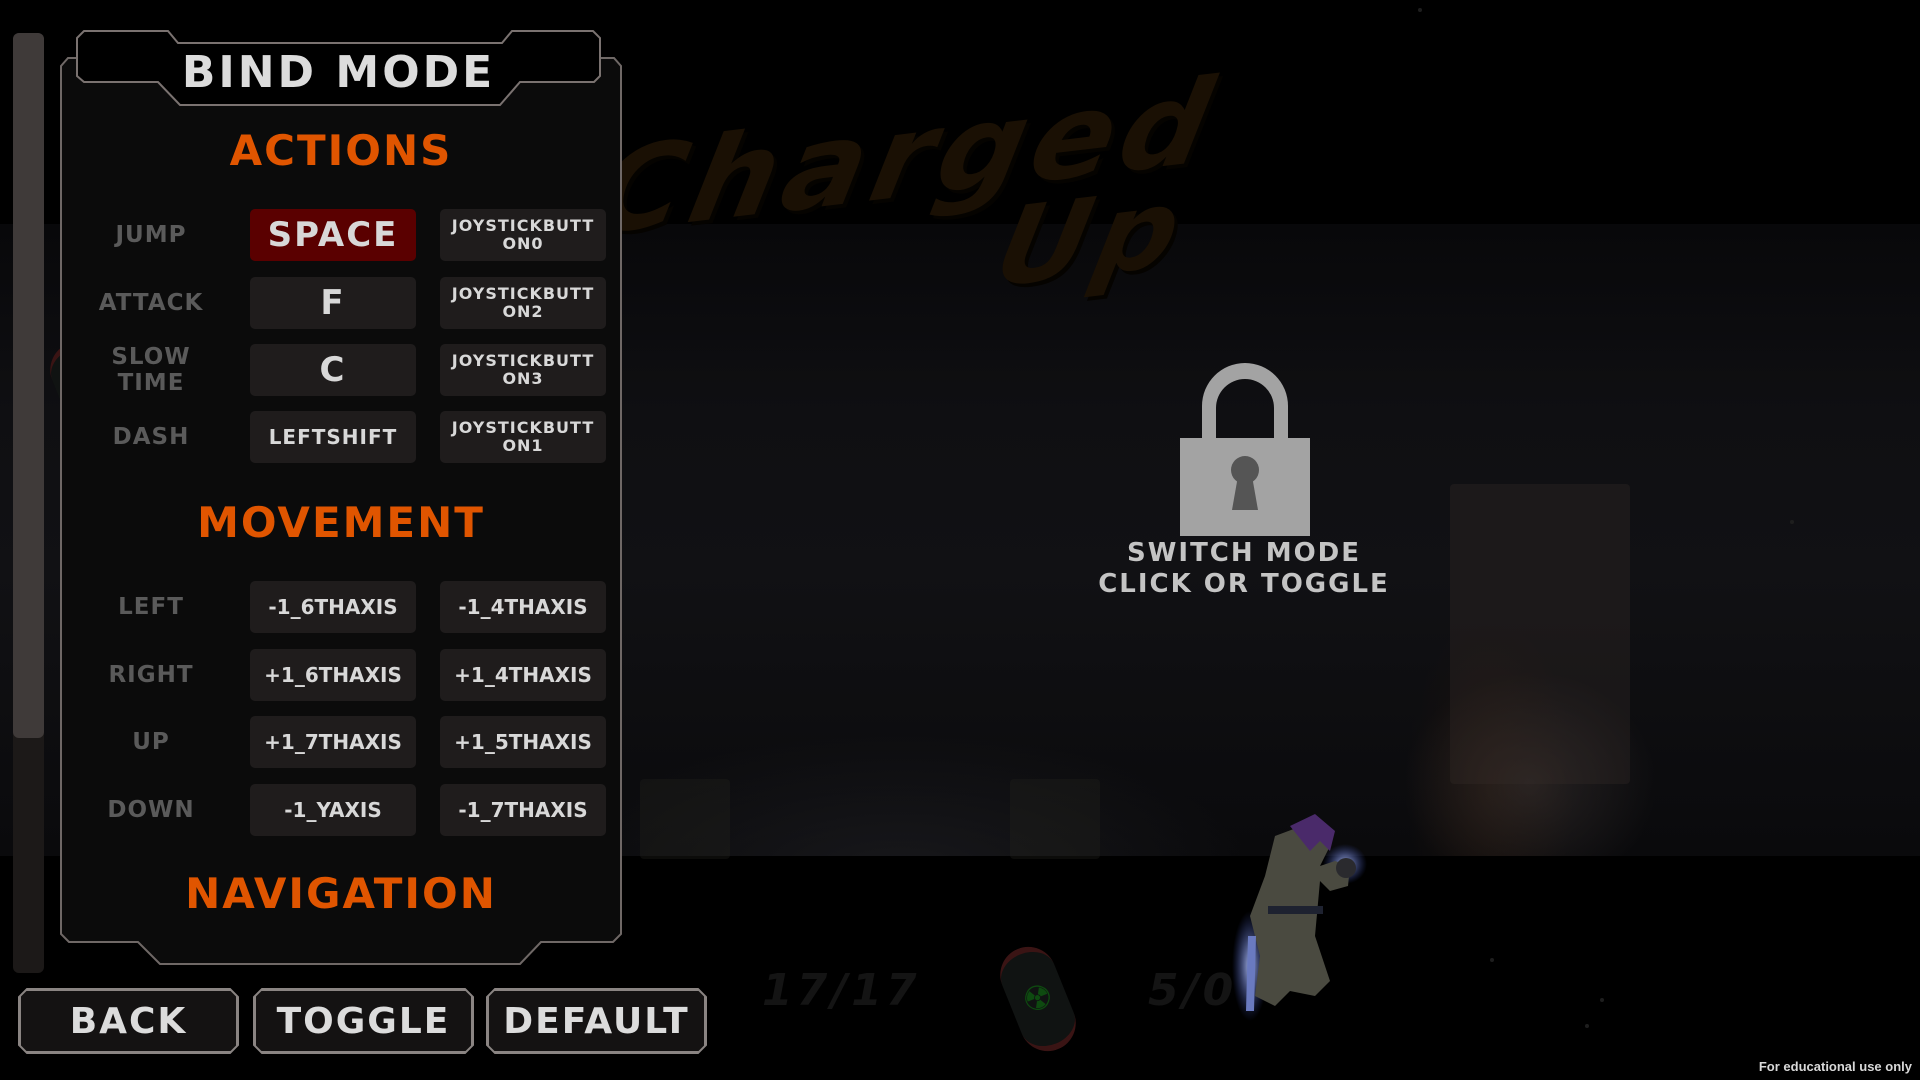 This screenshot has height=1080, width=1920. What do you see at coordinates (841, 990) in the screenshot?
I see `hud-ammo-counter: 17/17` at bounding box center [841, 990].